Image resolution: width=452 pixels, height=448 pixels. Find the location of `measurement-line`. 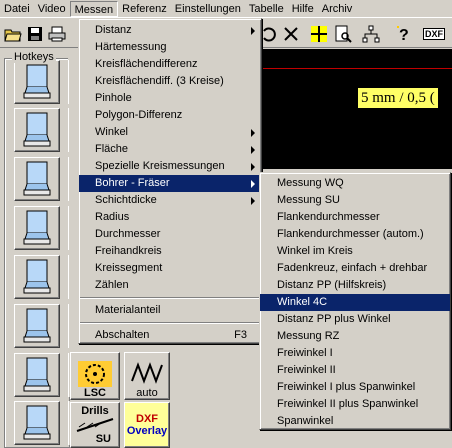

measurement-line is located at coordinates (357, 68).